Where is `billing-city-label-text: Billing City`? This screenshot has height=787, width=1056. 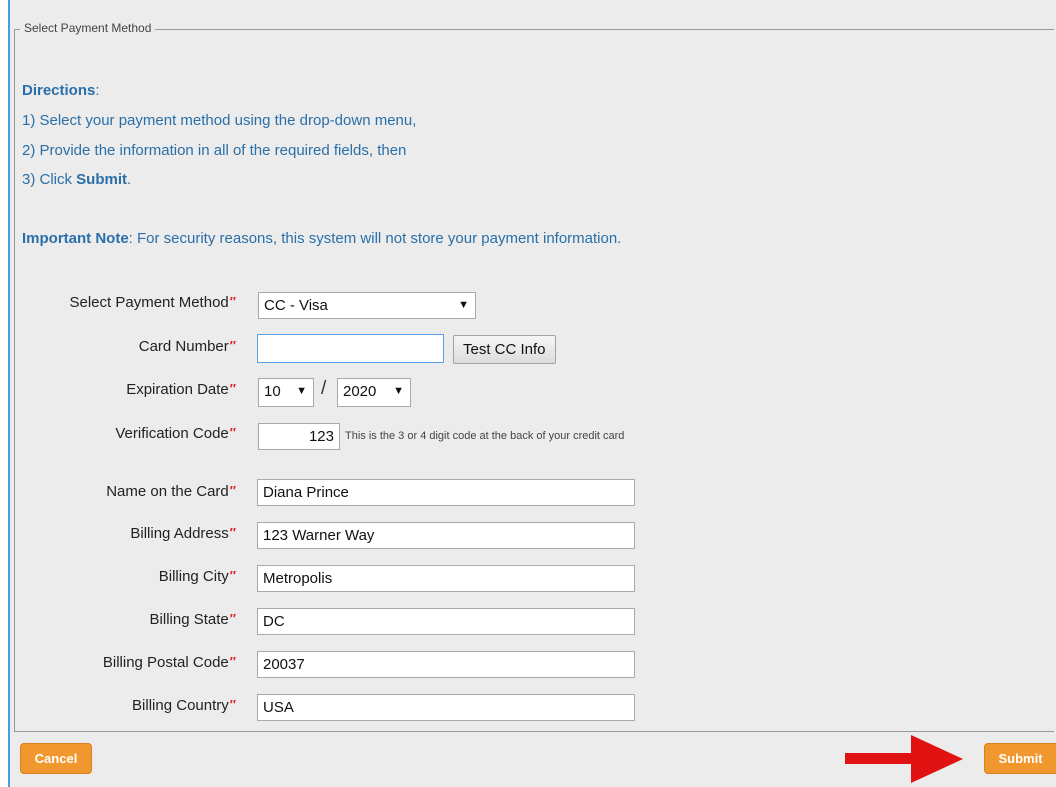 billing-city-label-text: Billing City is located at coordinates (193, 576).